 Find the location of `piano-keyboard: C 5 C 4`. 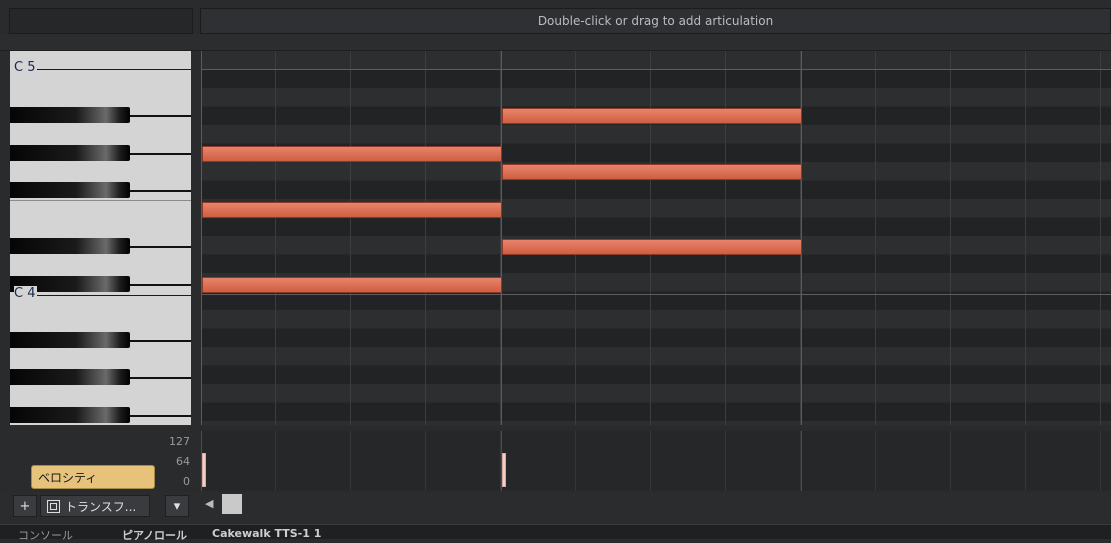

piano-keyboard: C 5 C 4 is located at coordinates (100, 238).